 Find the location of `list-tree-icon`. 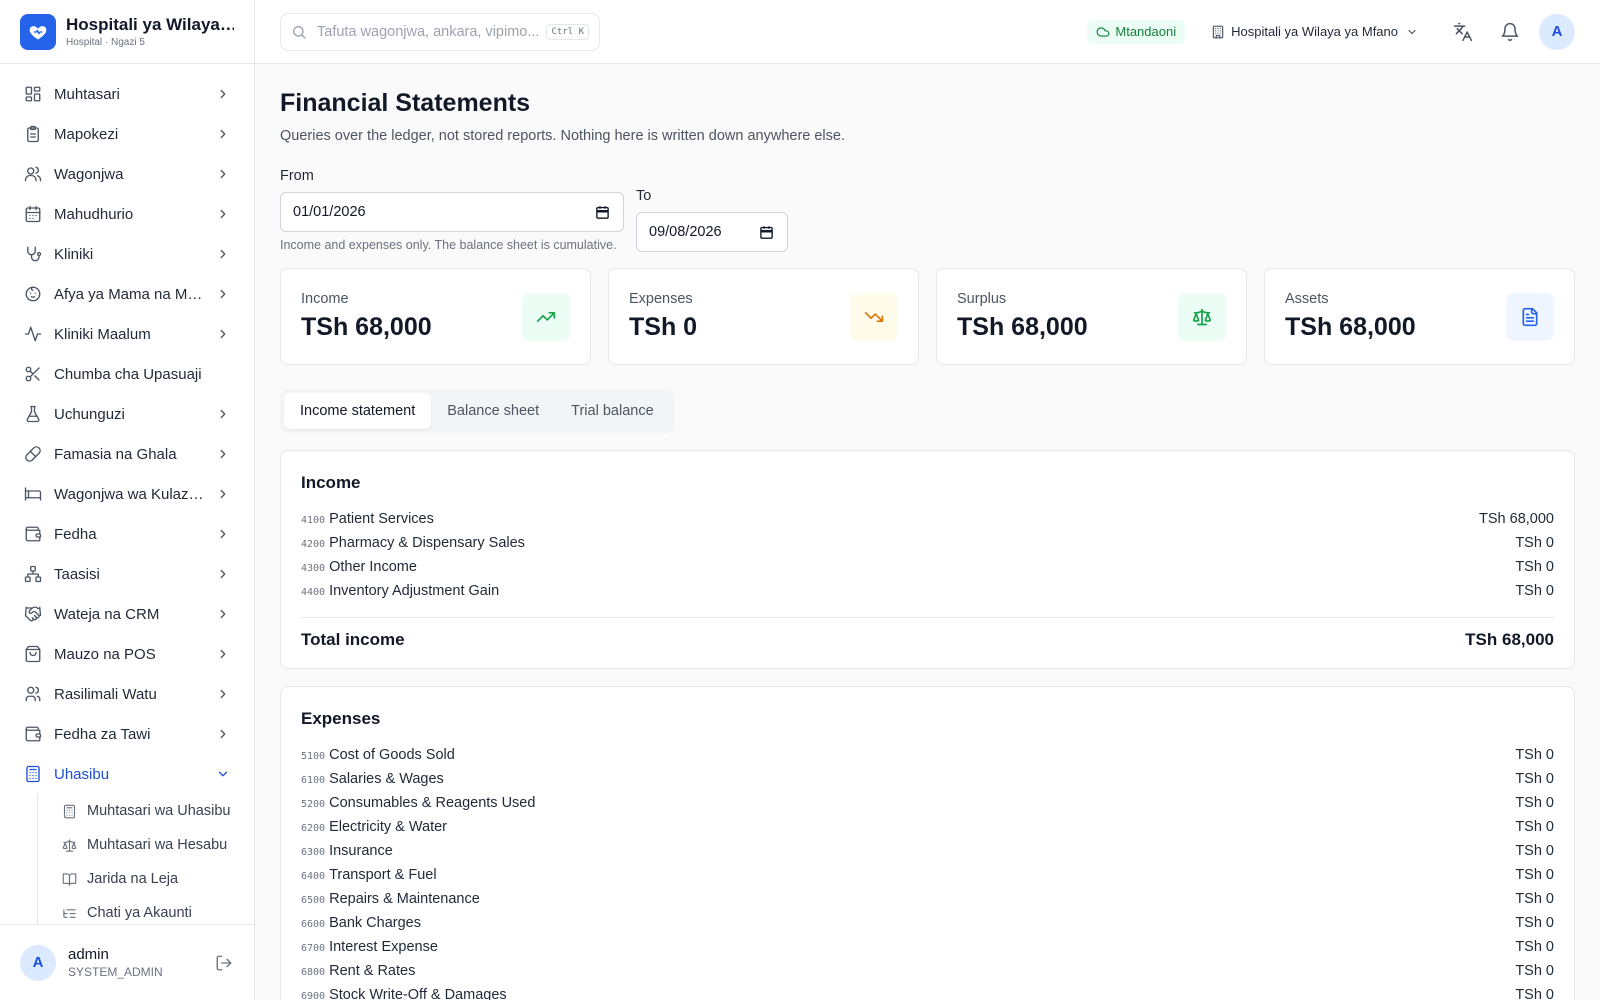

list-tree-icon is located at coordinates (69, 913).